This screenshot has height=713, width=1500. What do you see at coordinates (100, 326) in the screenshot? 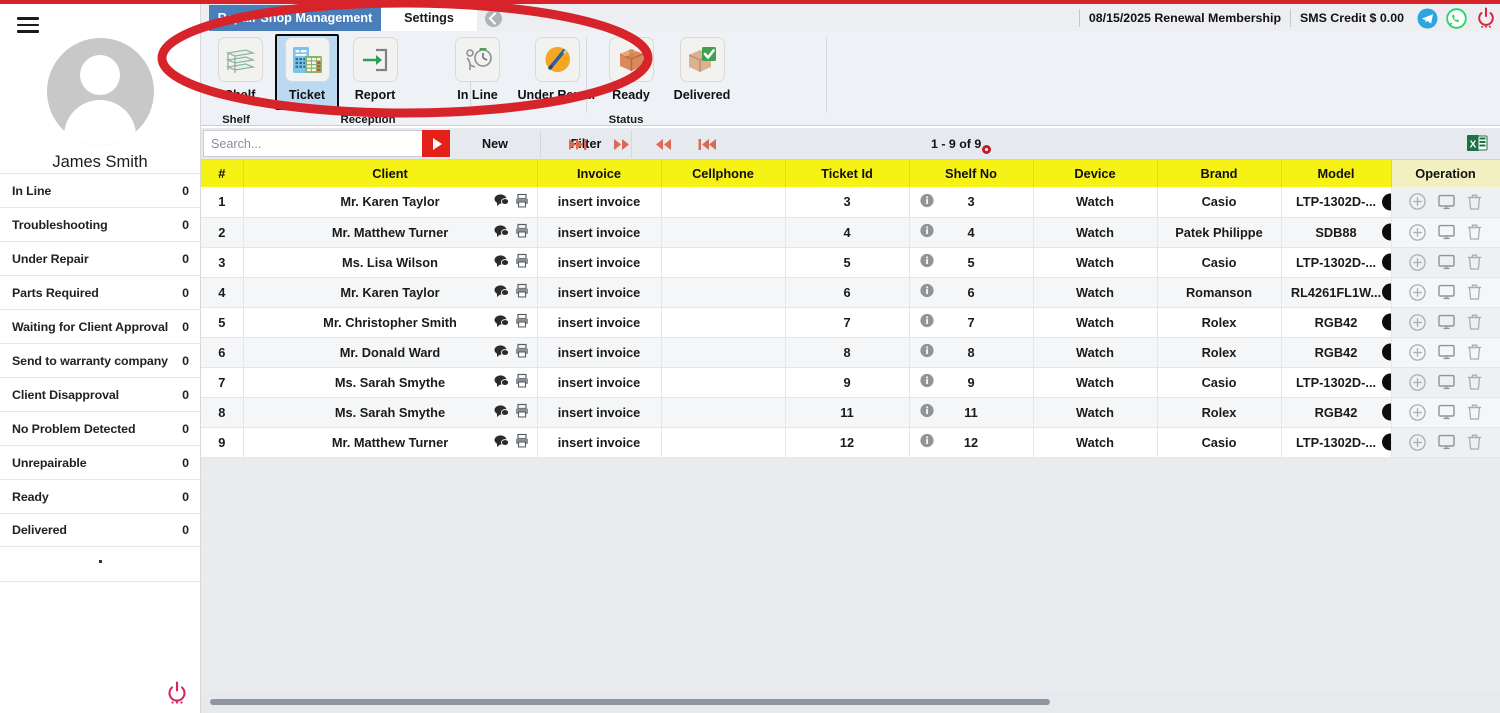
I see `sidebar-item-waiting-for-client-approval: Waiting for Client Approval 0` at bounding box center [100, 326].